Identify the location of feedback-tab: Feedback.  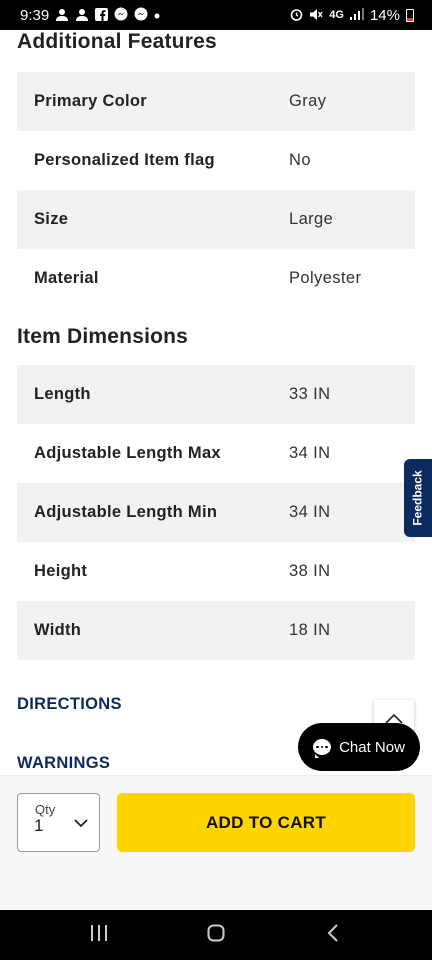
(418, 498).